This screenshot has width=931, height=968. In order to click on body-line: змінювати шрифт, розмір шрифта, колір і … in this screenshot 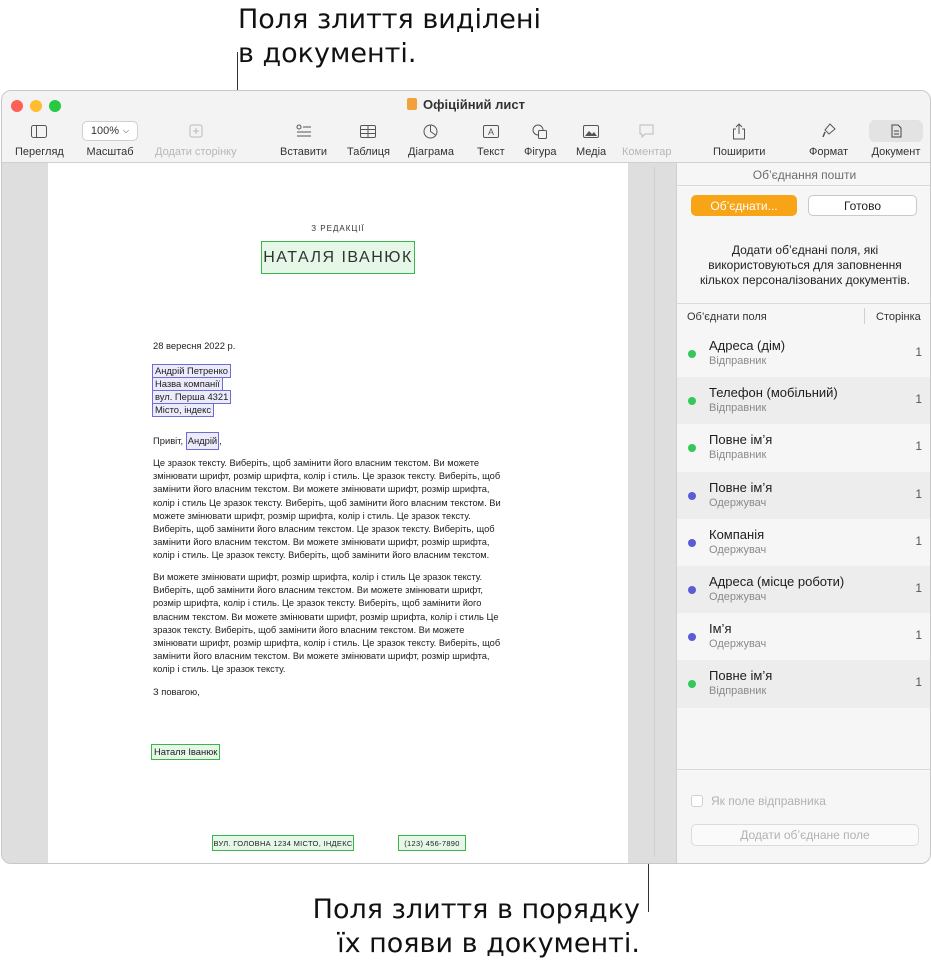, I will do `click(327, 476)`.